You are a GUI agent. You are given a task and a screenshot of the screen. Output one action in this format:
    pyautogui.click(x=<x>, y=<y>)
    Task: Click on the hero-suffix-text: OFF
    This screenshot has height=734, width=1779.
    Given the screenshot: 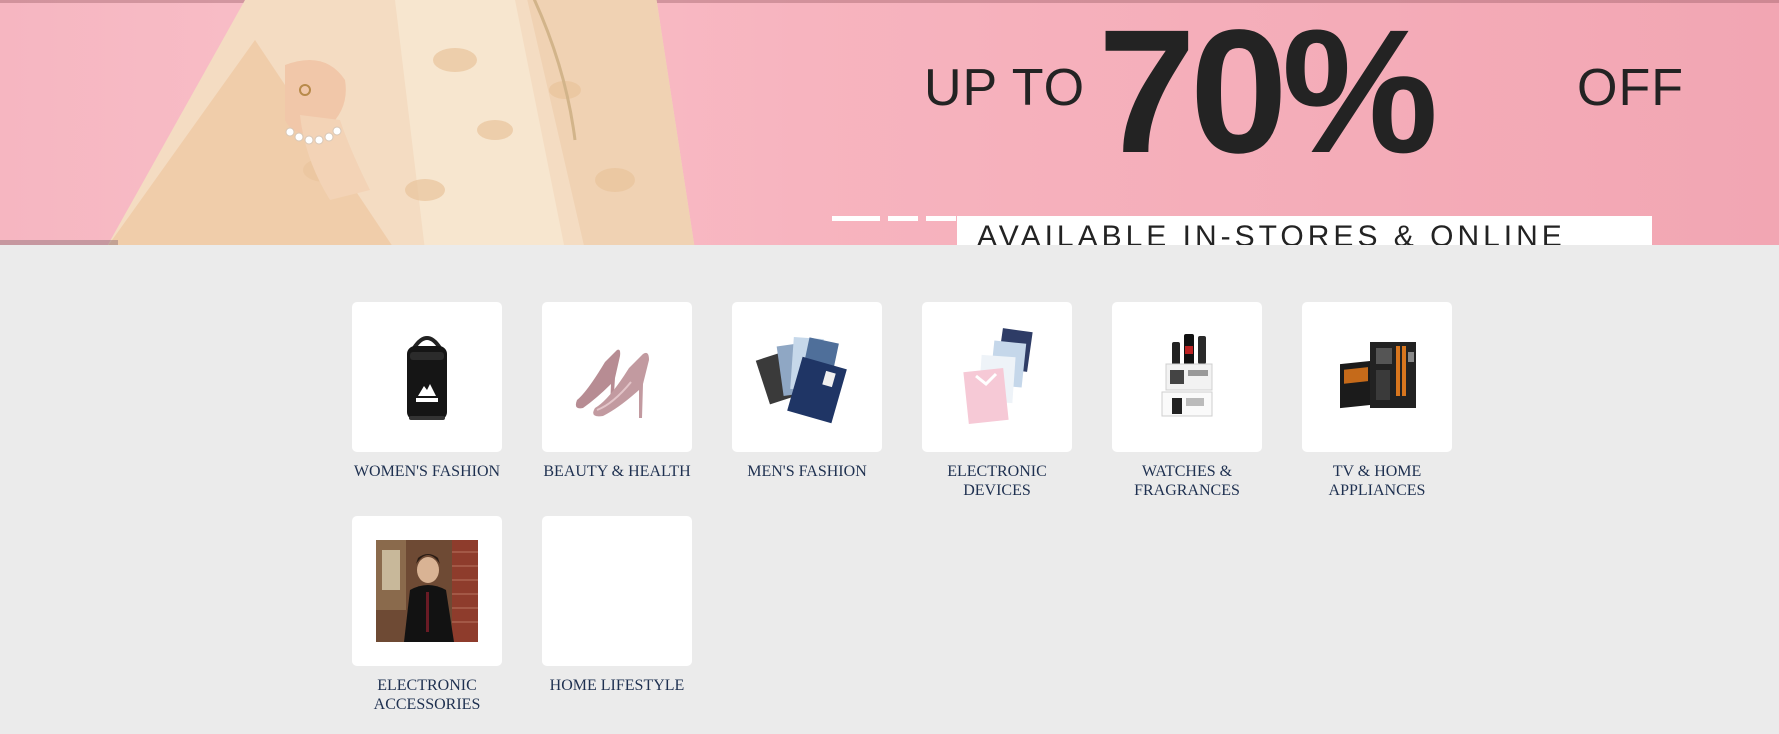 What is the action you would take?
    pyautogui.click(x=1630, y=88)
    